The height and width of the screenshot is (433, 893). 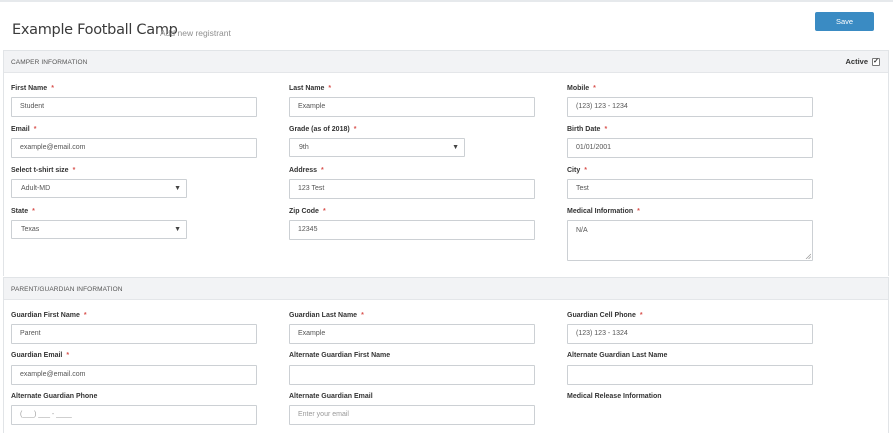 I want to click on alt-guardian-phone-field: (___) ___ - ____, so click(x=134, y=415).